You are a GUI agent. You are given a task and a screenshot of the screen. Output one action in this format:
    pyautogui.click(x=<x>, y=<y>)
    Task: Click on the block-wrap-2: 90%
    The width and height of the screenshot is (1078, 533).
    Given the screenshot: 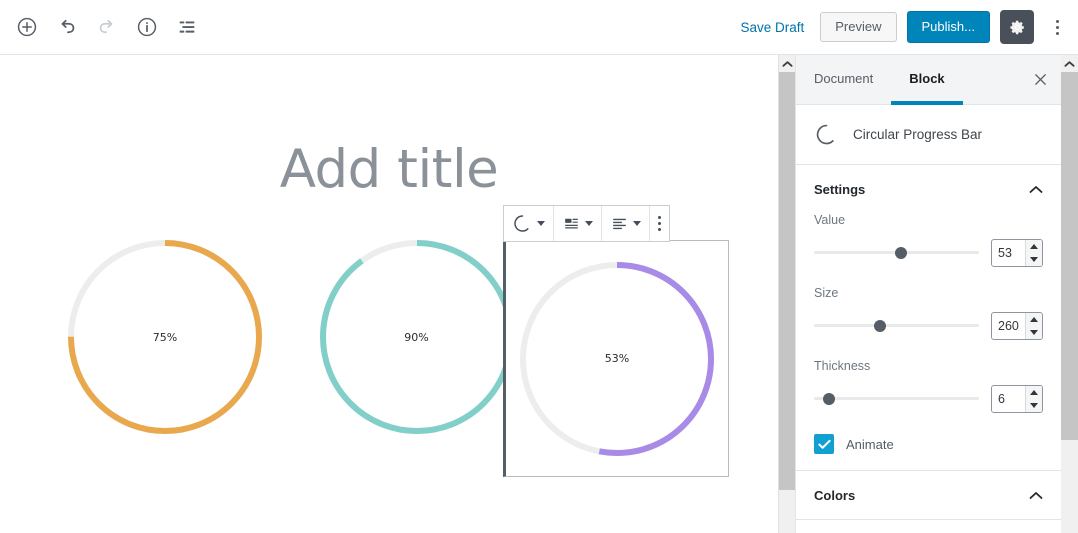 What is the action you would take?
    pyautogui.click(x=416, y=337)
    